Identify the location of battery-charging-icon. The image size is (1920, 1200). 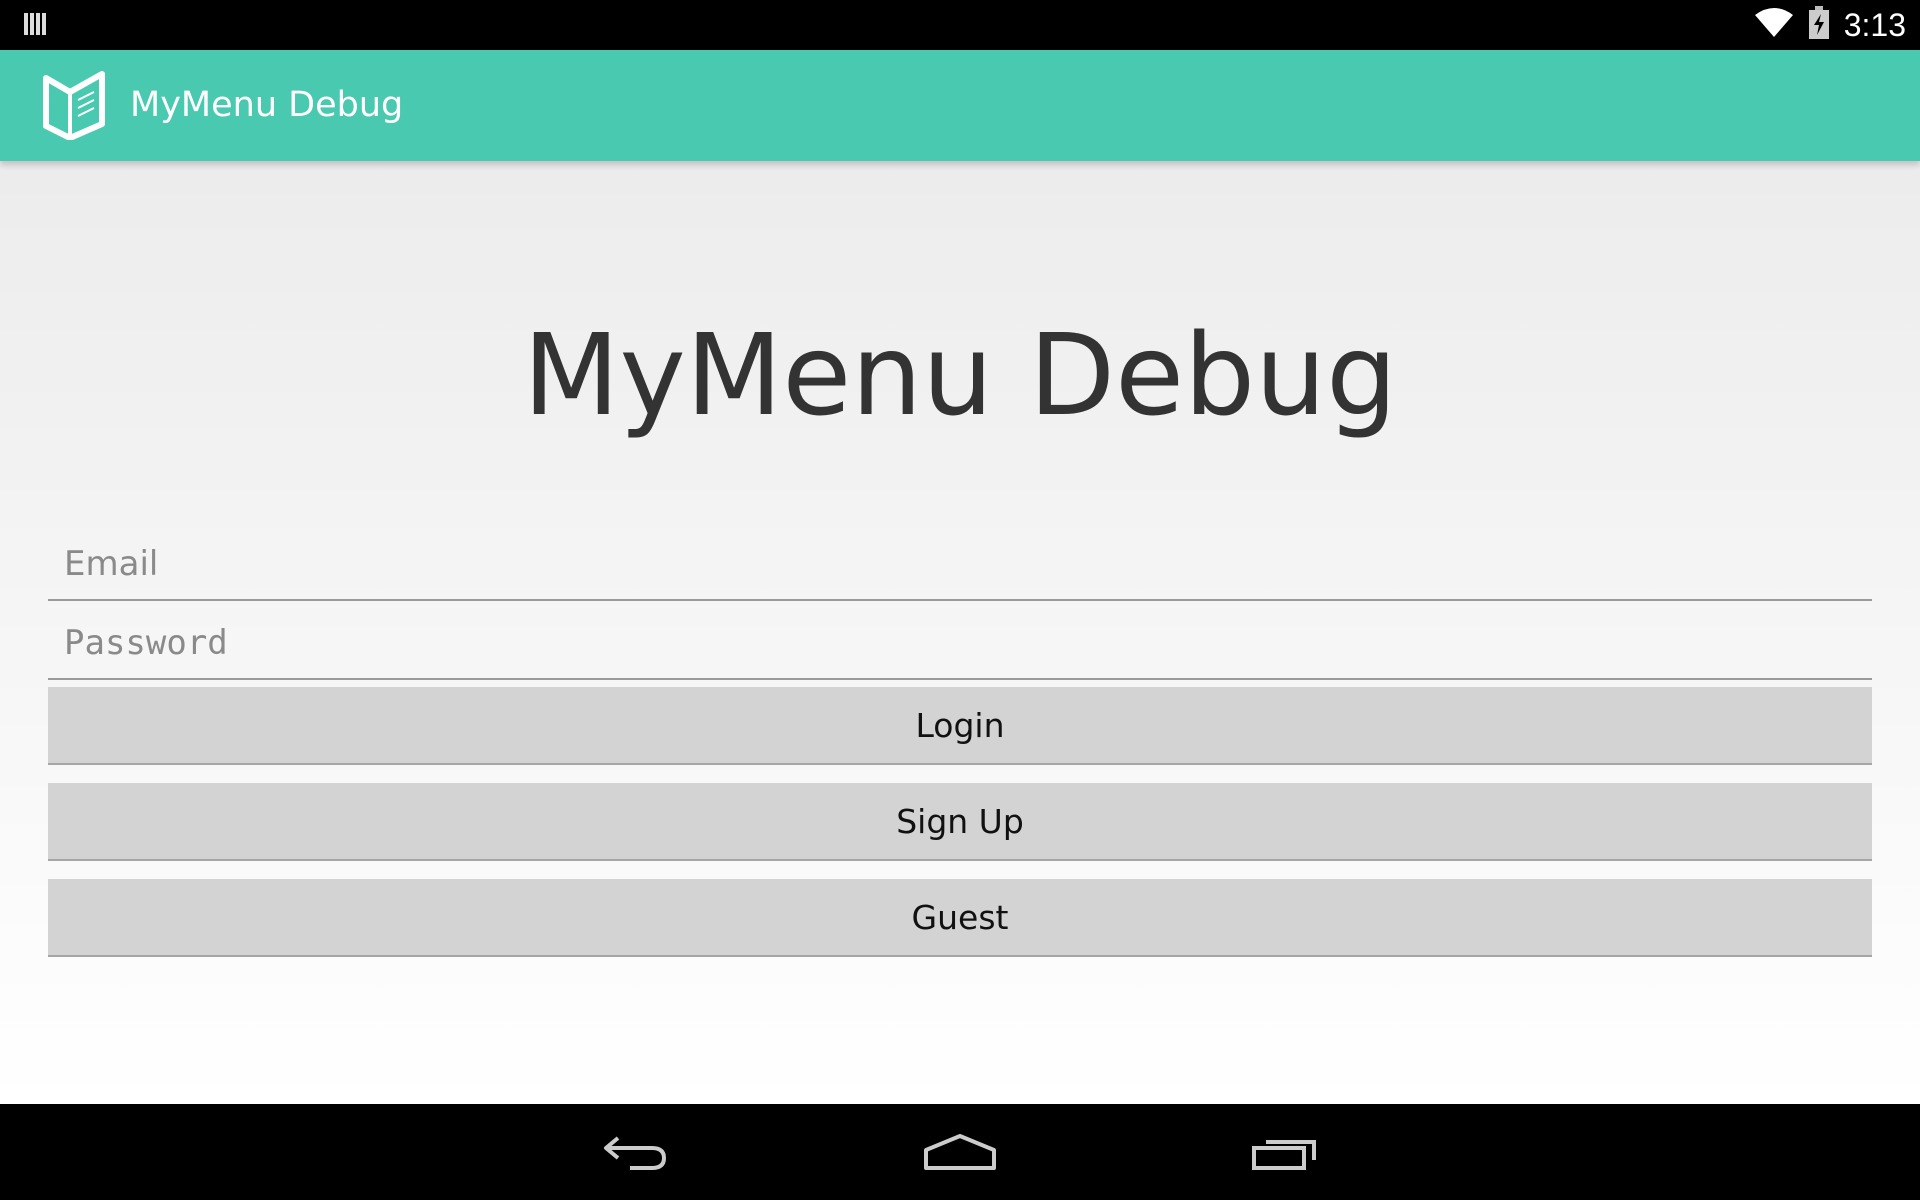
(1819, 25).